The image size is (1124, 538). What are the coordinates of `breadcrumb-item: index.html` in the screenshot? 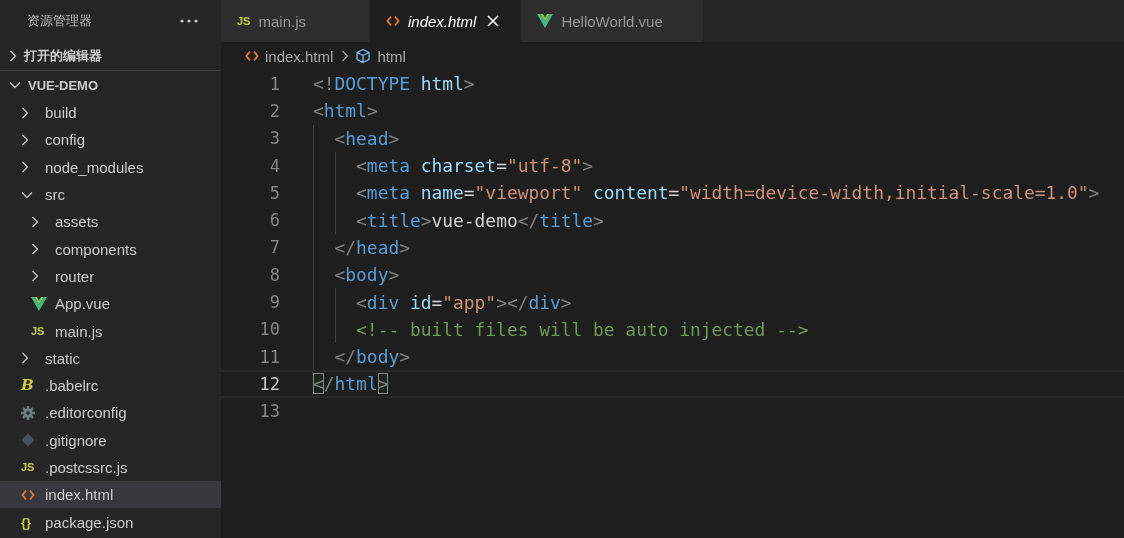 It's located at (299, 56).